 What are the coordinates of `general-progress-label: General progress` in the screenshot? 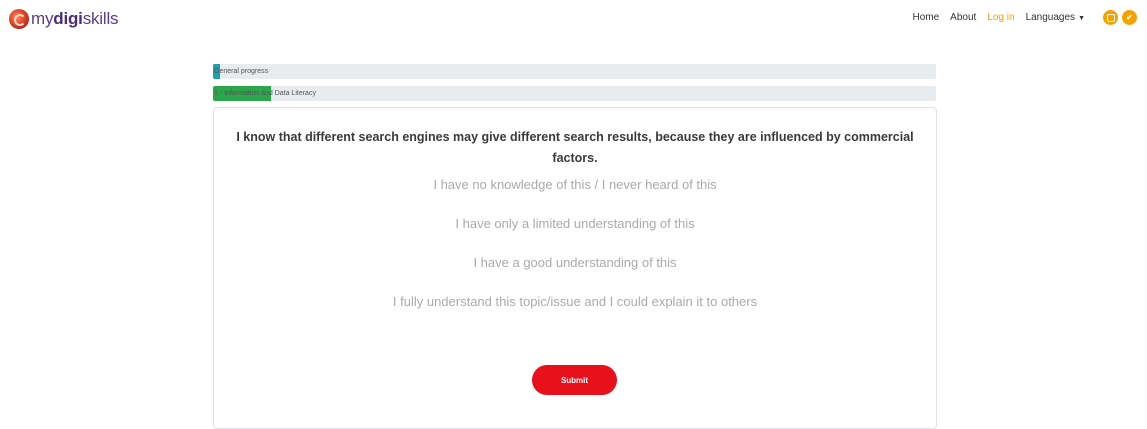 It's located at (241, 71).